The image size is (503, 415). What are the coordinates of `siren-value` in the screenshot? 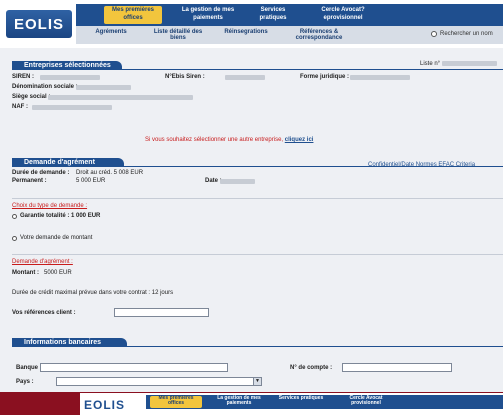 It's located at (70, 77).